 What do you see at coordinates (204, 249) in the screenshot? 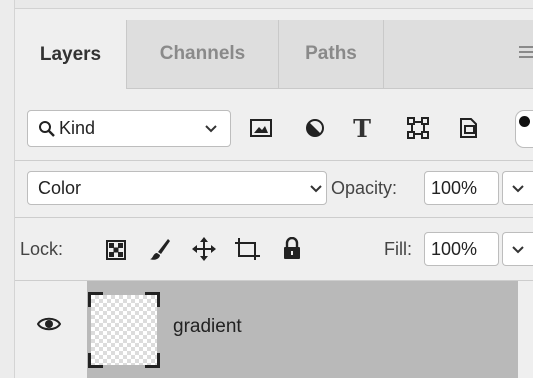
I see `lock-position-icon` at bounding box center [204, 249].